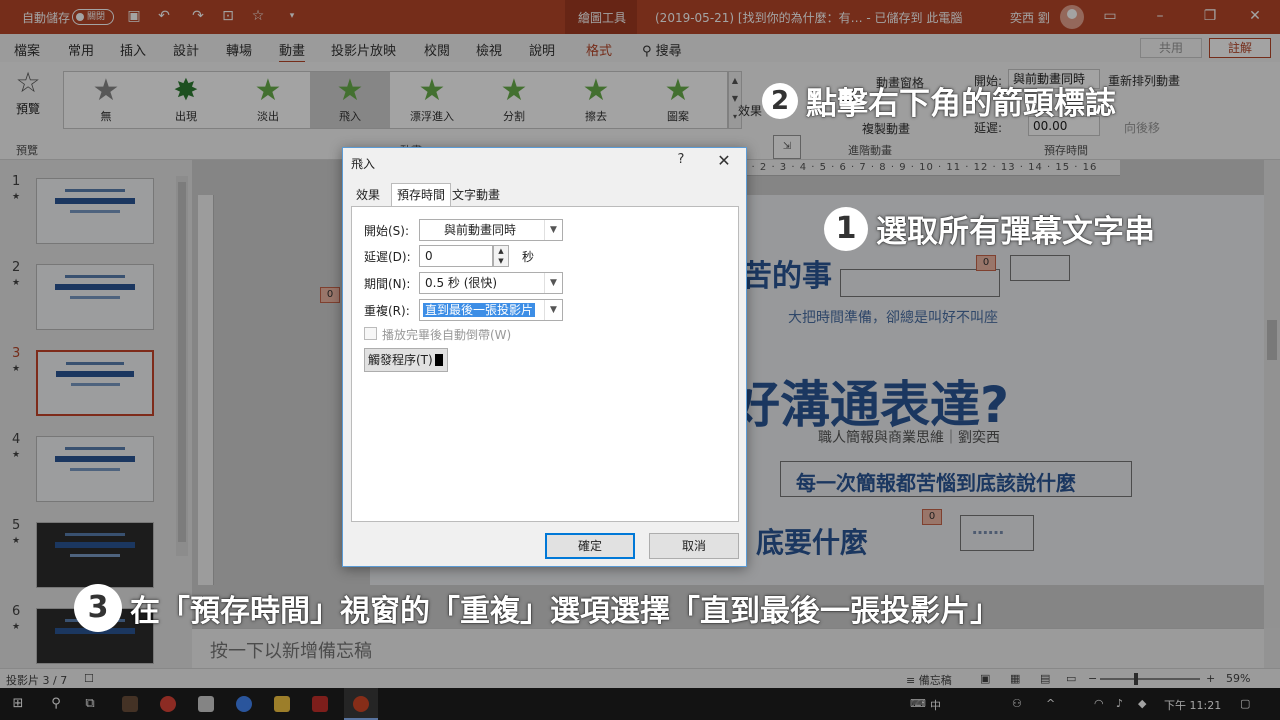 Image resolution: width=1280 pixels, height=720 pixels. What do you see at coordinates (387, 311) in the screenshot?
I see `repeat-label: 重複(R):` at bounding box center [387, 311].